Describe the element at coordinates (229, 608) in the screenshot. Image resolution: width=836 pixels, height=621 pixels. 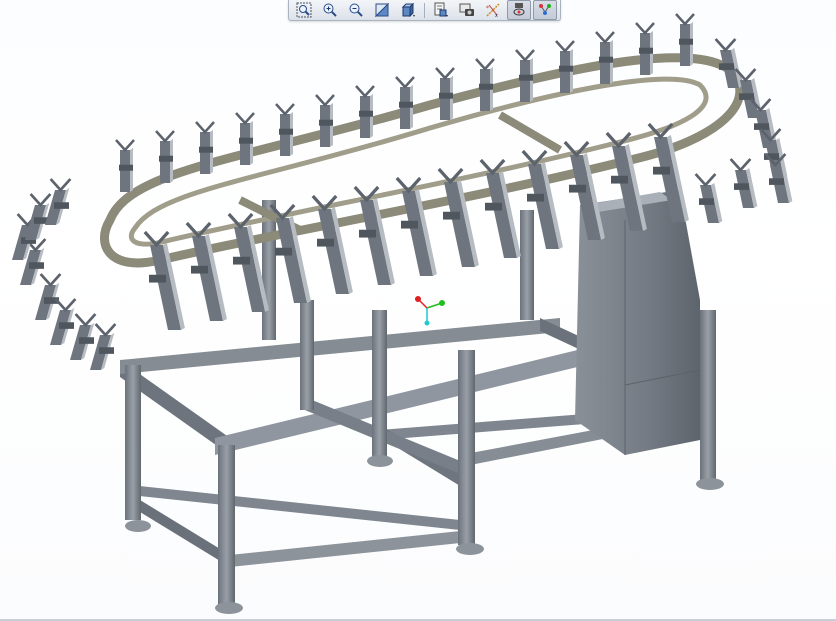
I see `frame-foot-front-mid` at that location.